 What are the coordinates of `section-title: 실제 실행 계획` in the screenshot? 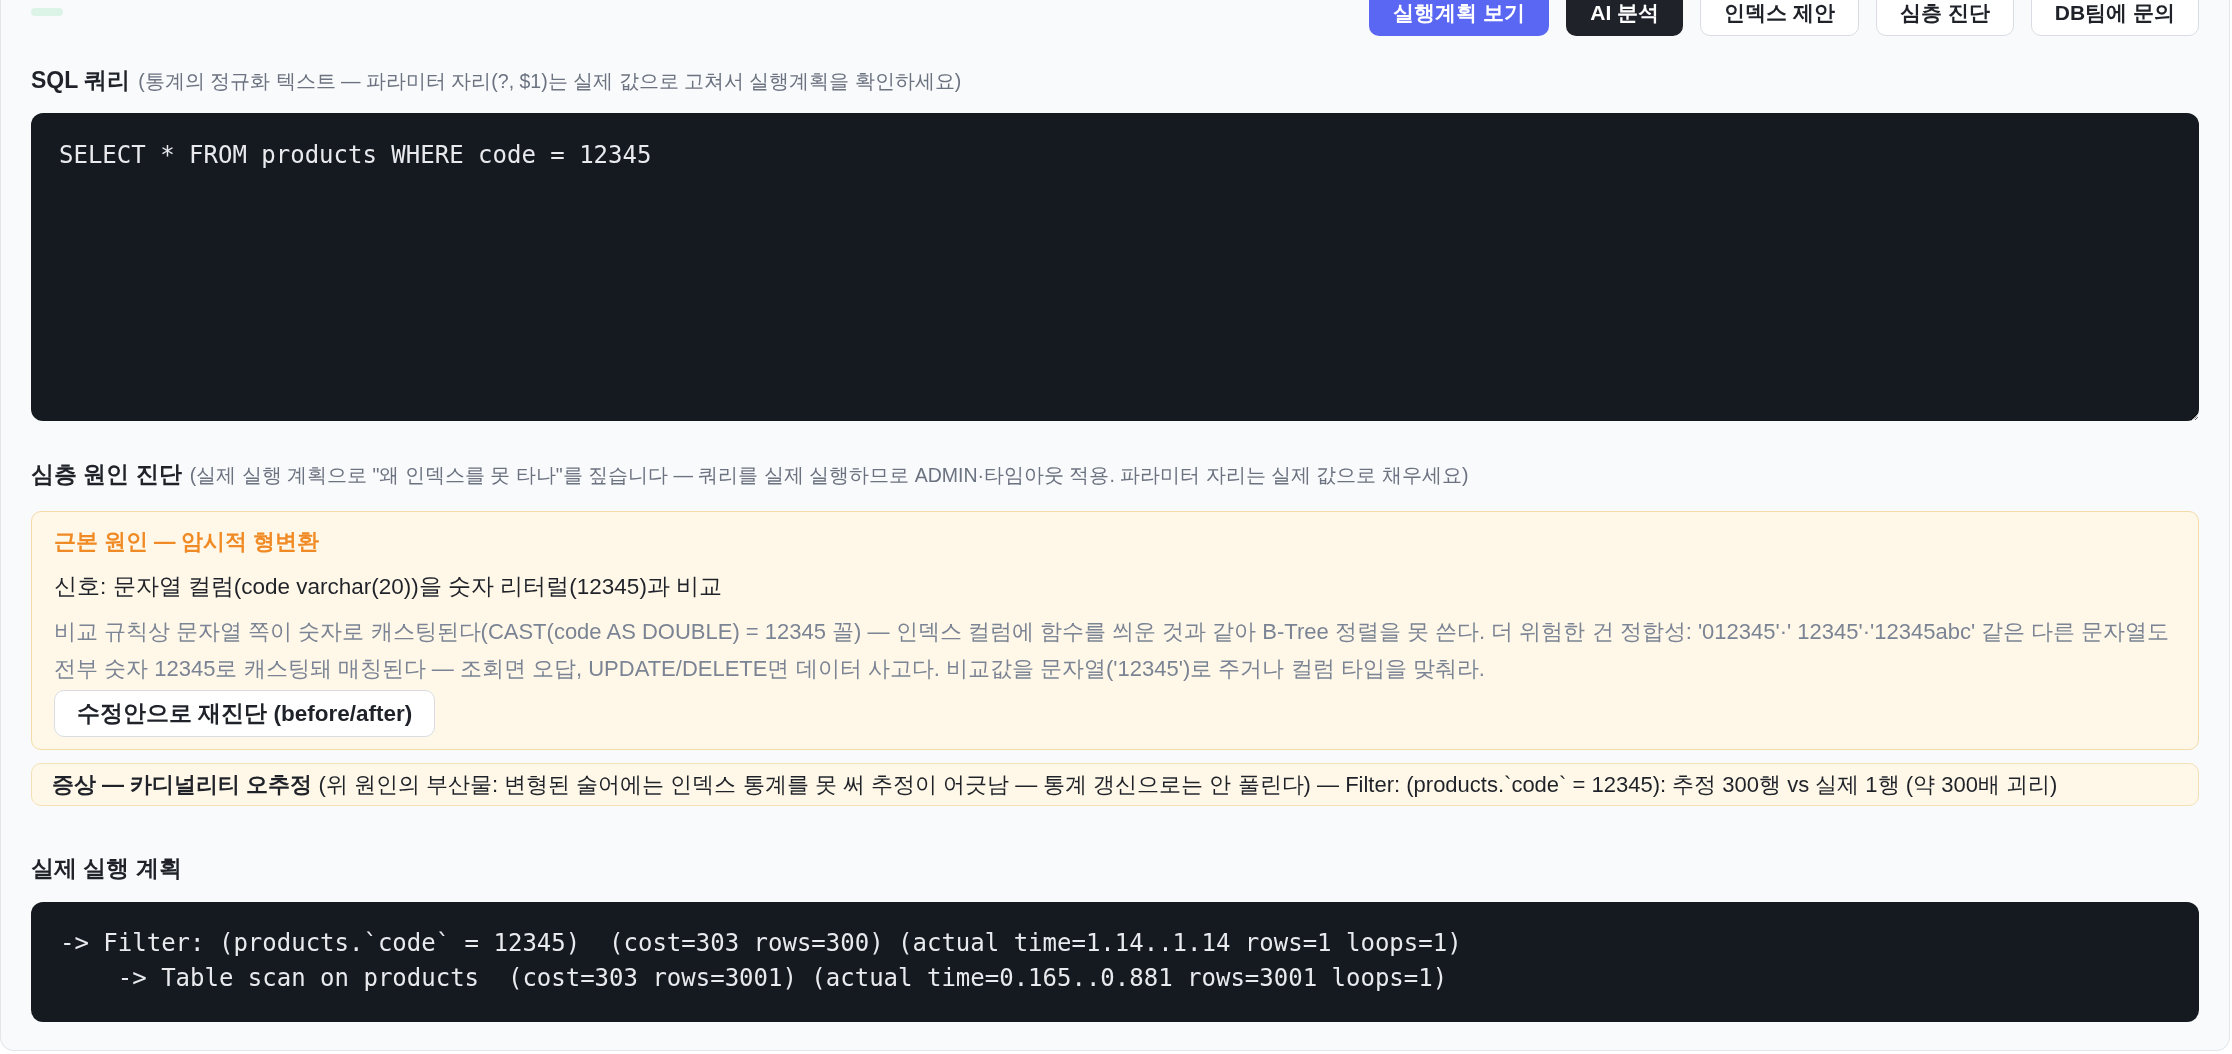 It's located at (106, 868).